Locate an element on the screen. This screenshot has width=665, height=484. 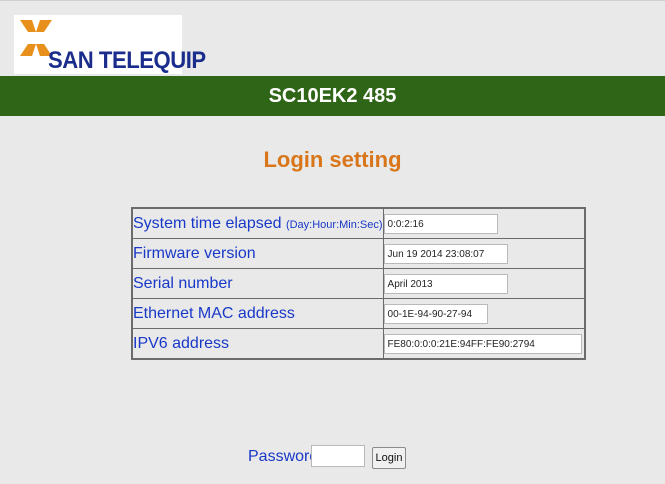
login-button: Login is located at coordinates (389, 458).